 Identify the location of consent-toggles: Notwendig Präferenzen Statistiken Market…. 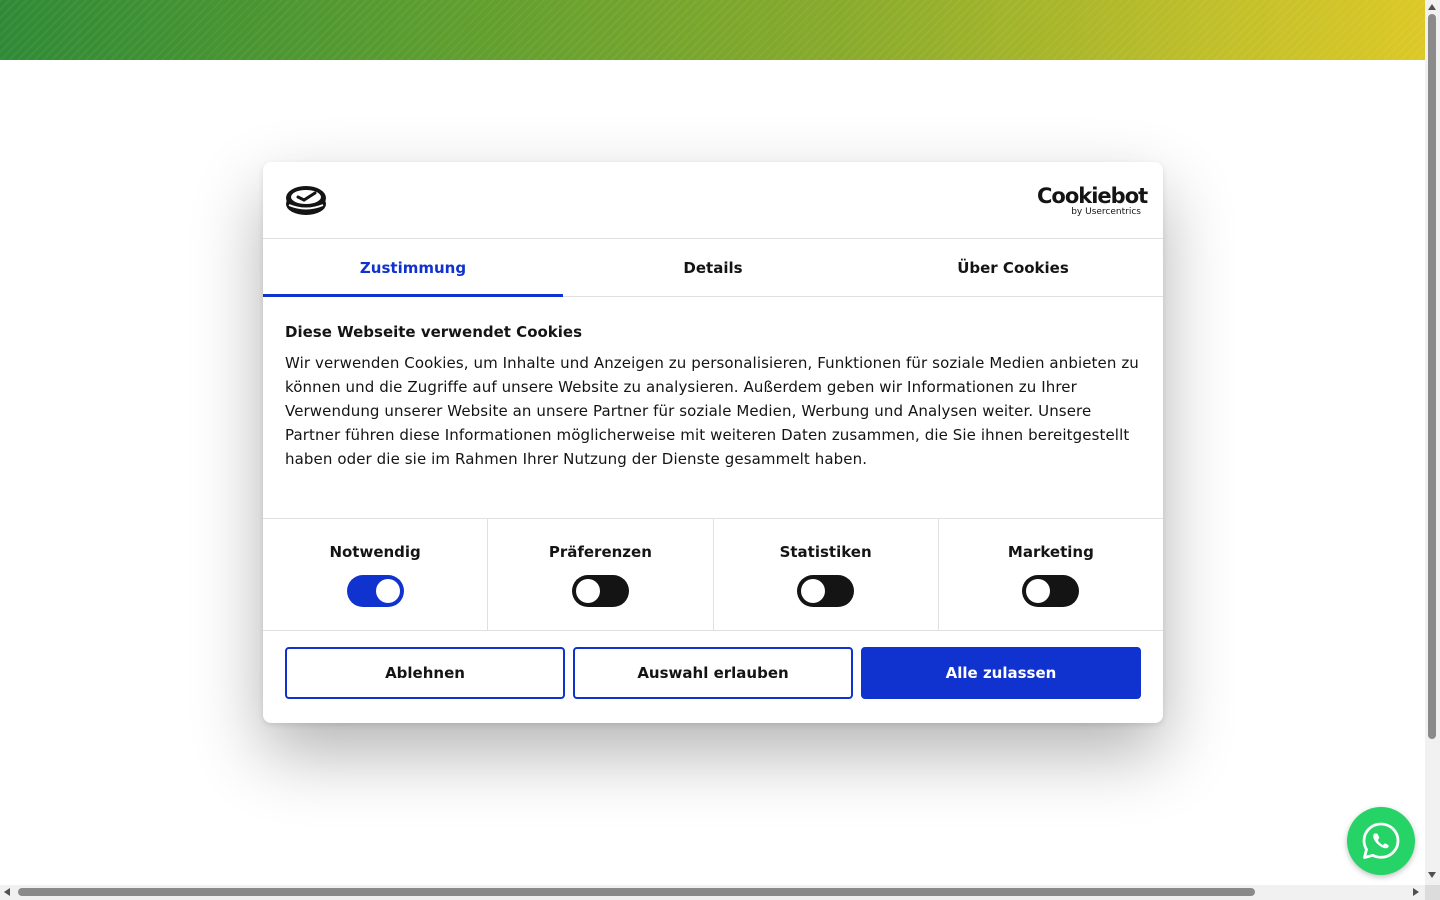
(713, 575).